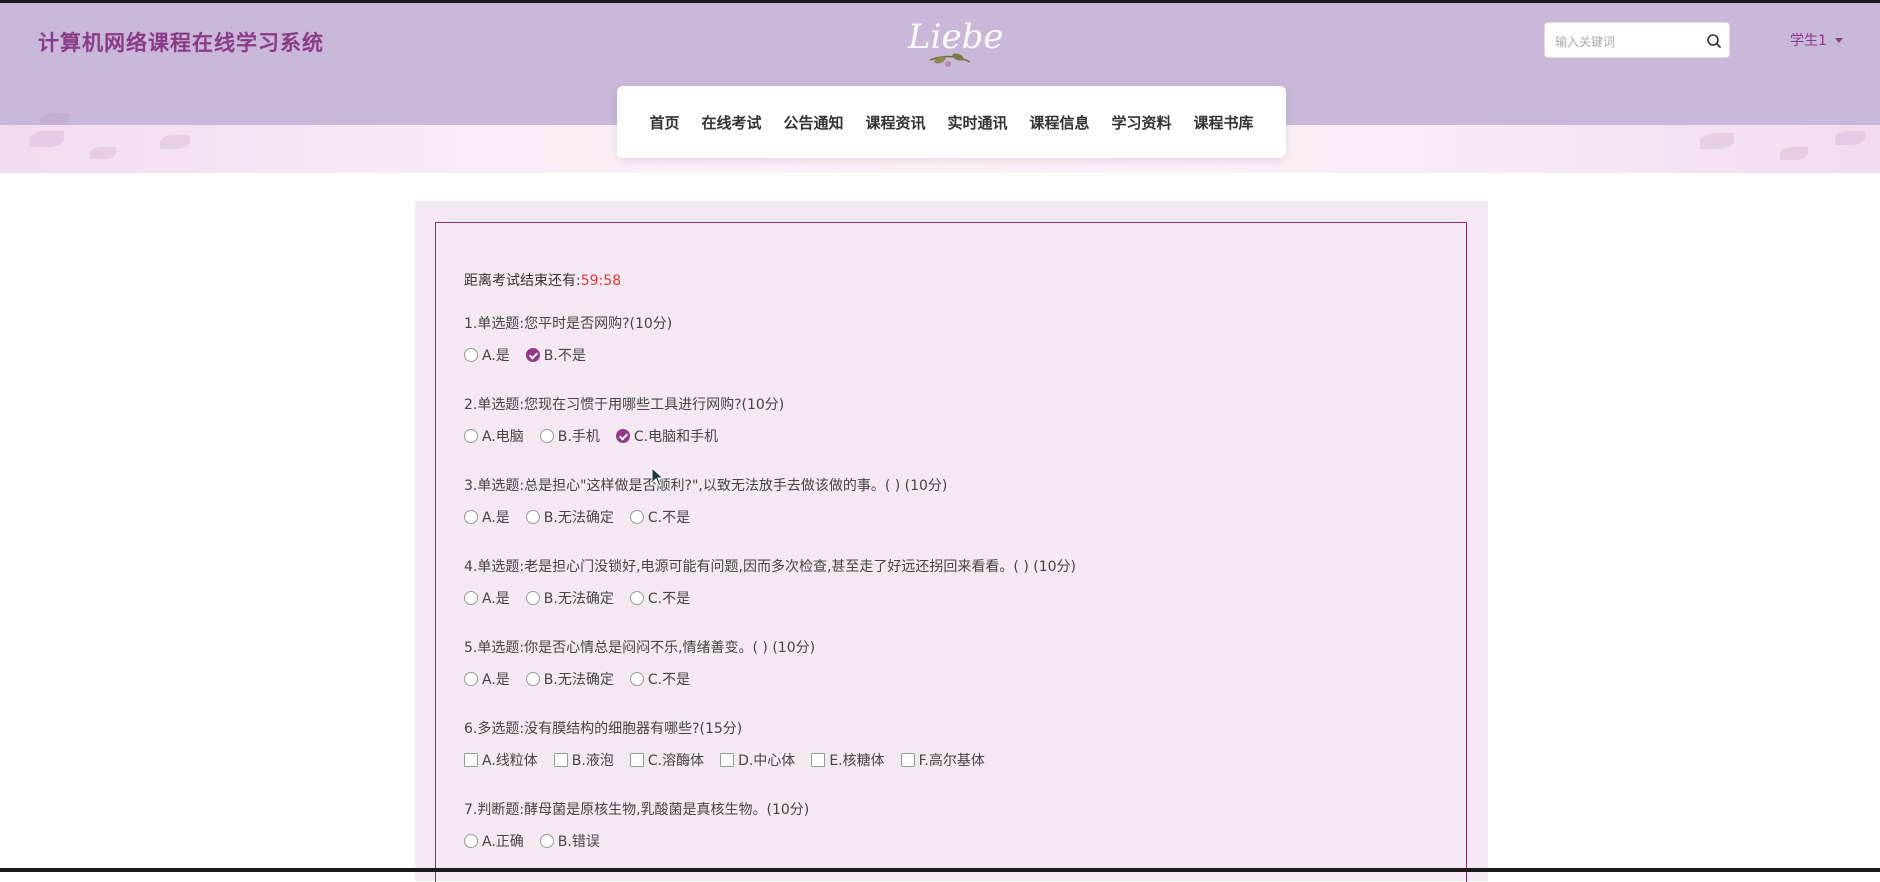 This screenshot has height=882, width=1880. What do you see at coordinates (676, 437) in the screenshot?
I see `option-label: C.电脑和手机` at bounding box center [676, 437].